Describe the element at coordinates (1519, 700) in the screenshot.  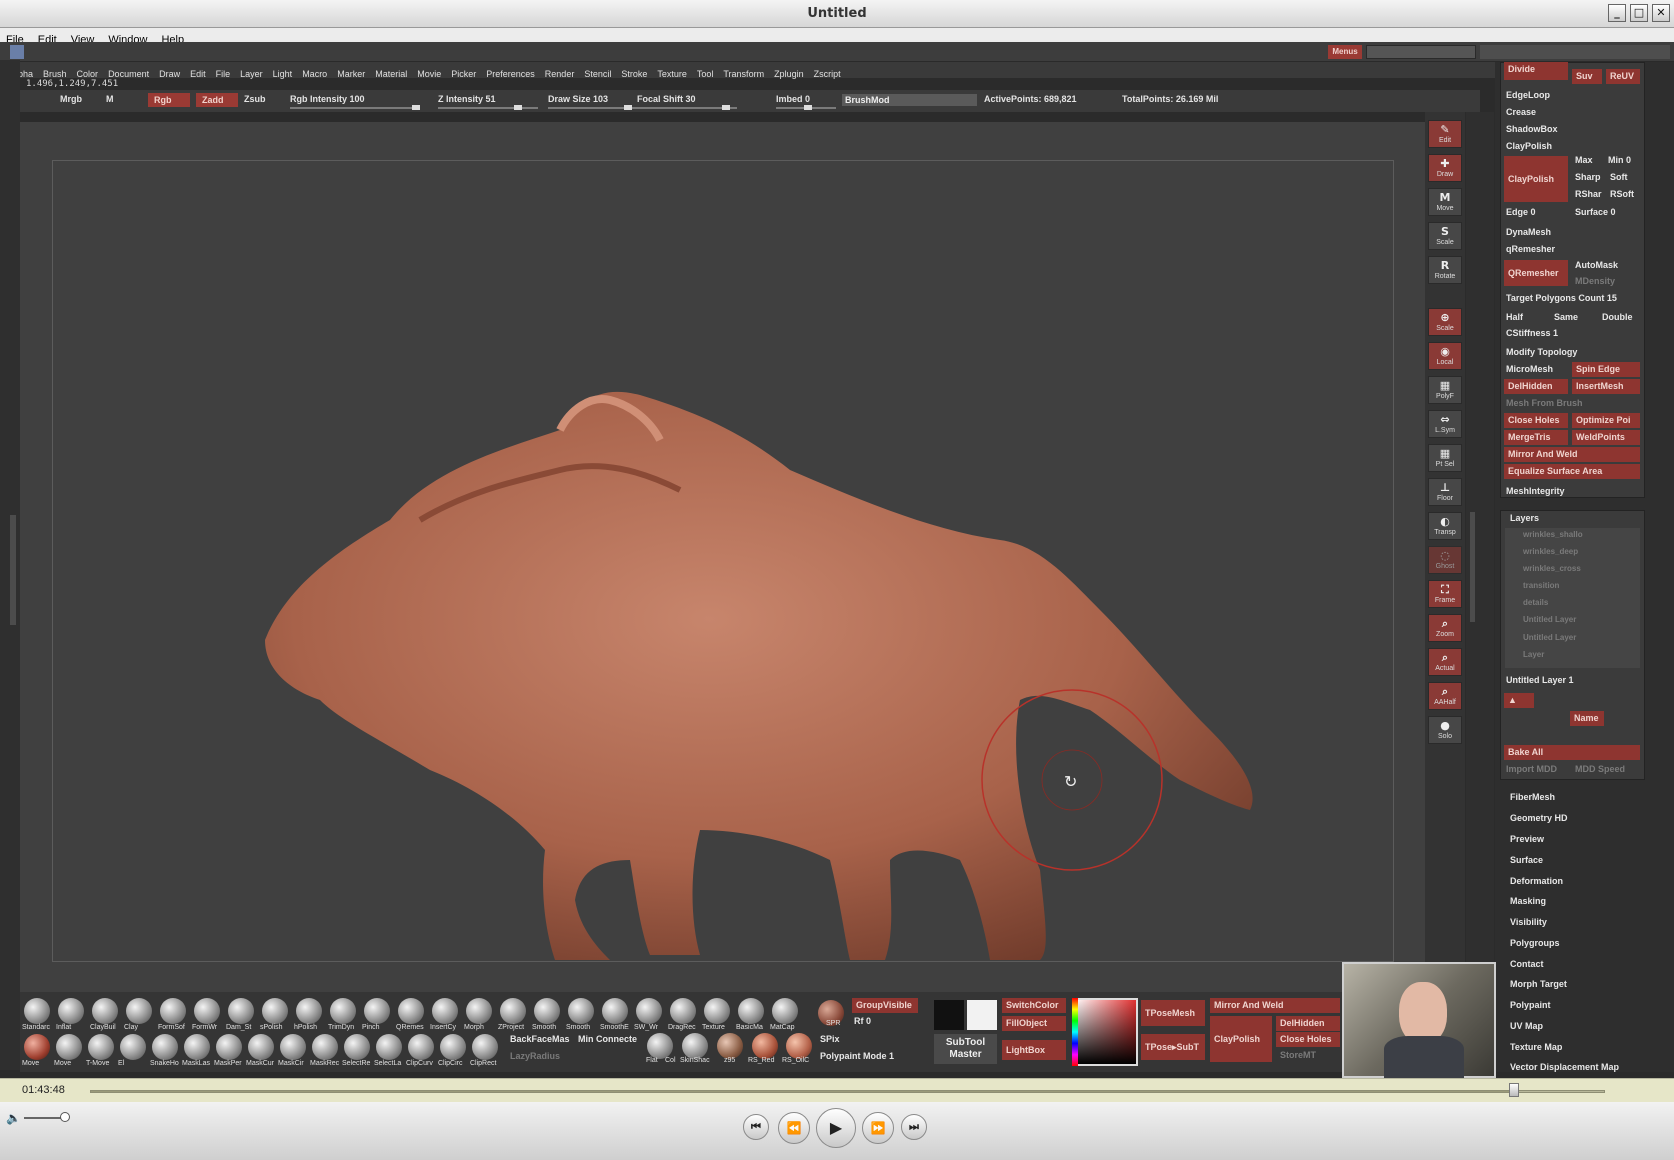
I see `layer-up-button: ▲` at that location.